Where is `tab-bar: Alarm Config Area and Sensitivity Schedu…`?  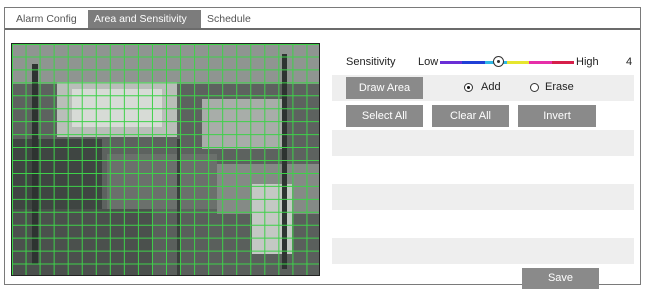 tab-bar: Alarm Config Area and Sensitivity Schedu… is located at coordinates (322, 19).